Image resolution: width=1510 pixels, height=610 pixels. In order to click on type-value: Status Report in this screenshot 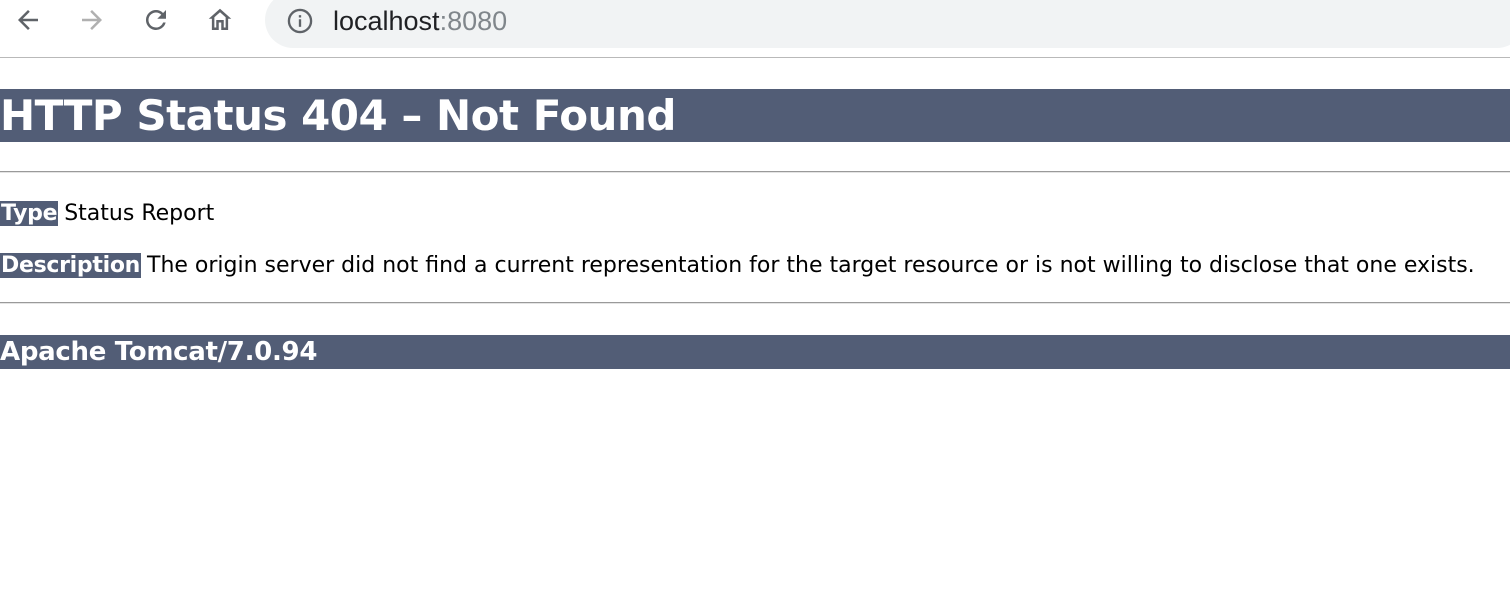, I will do `click(139, 213)`.